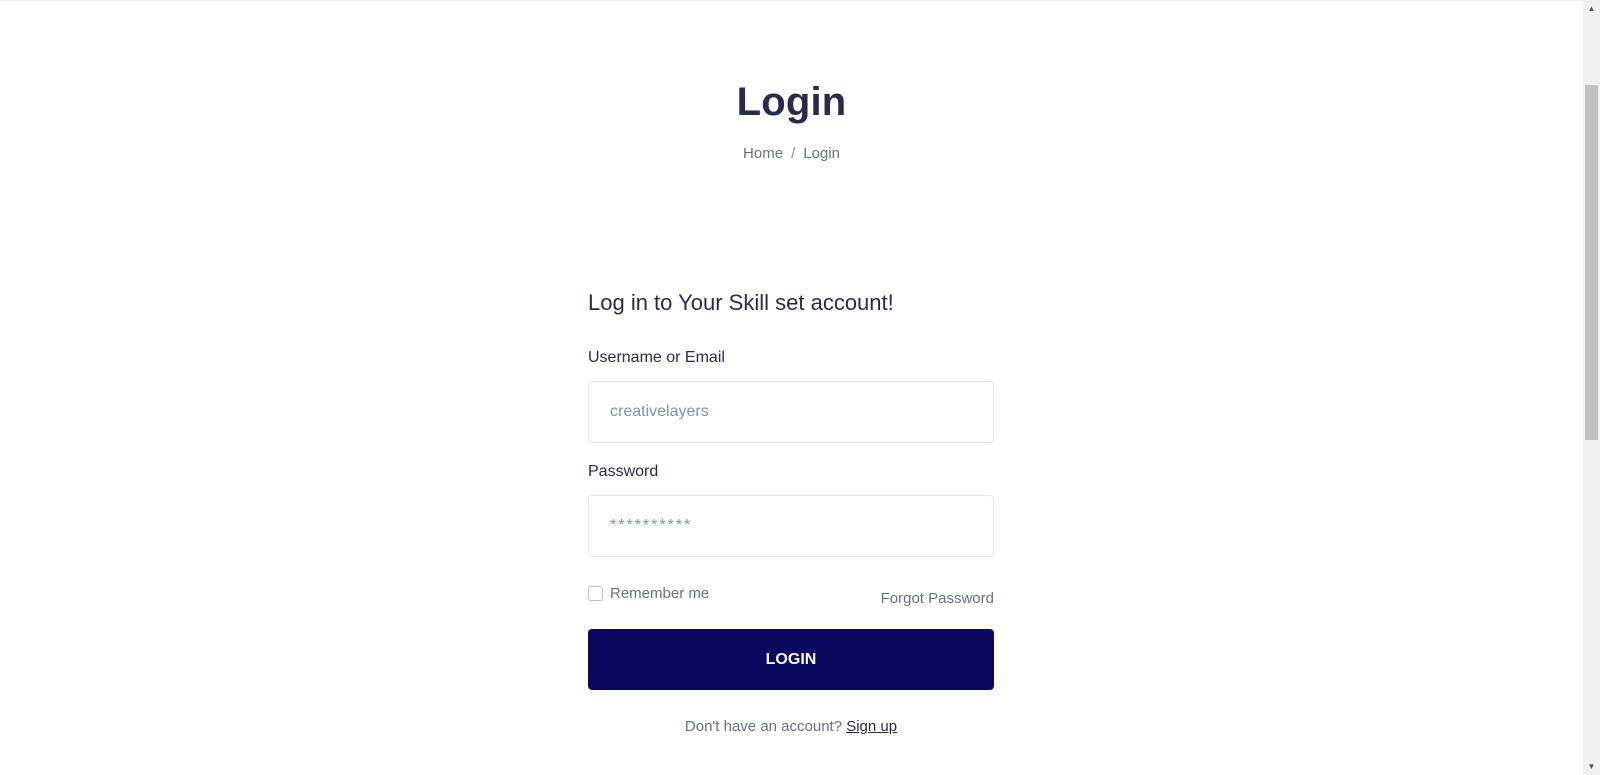 Image resolution: width=1600 pixels, height=775 pixels. What do you see at coordinates (871, 726) in the screenshot?
I see `signup-link: Sign up` at bounding box center [871, 726].